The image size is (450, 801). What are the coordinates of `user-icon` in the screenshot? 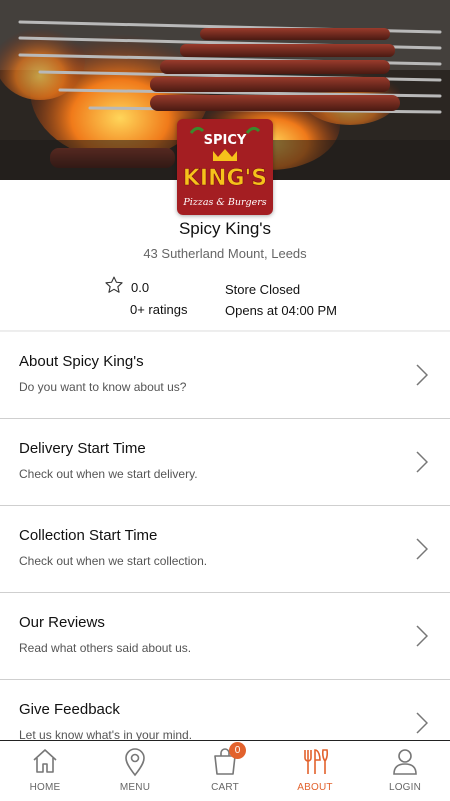 It's located at (405, 762).